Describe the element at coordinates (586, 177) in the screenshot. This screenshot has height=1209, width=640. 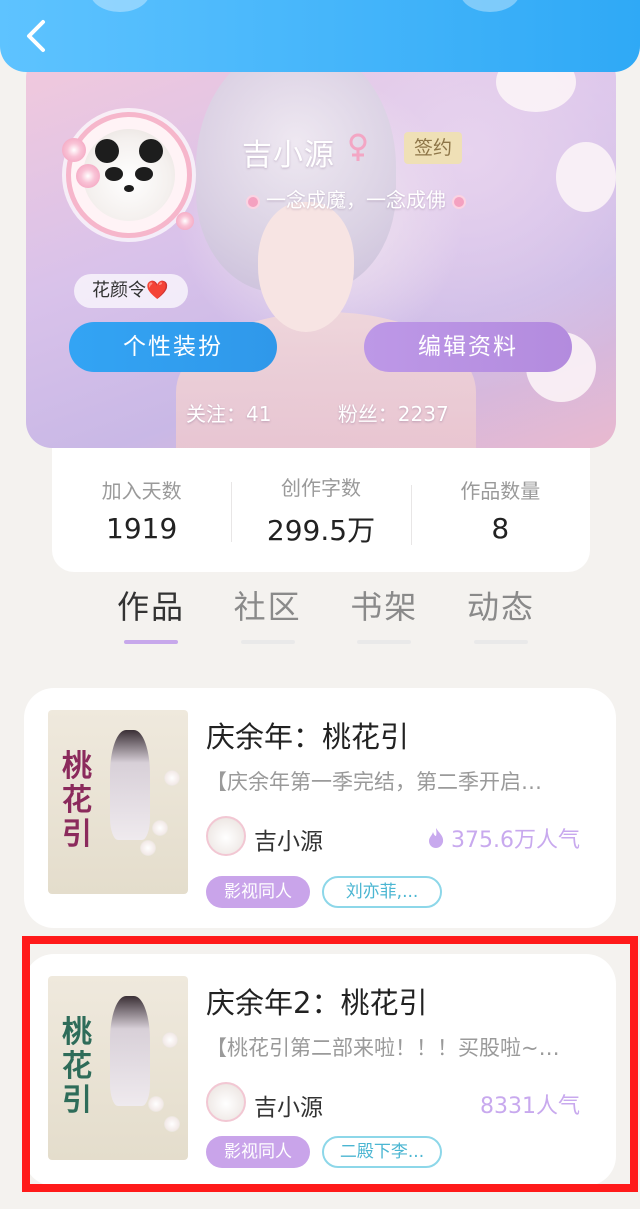
I see `decor-moon` at that location.